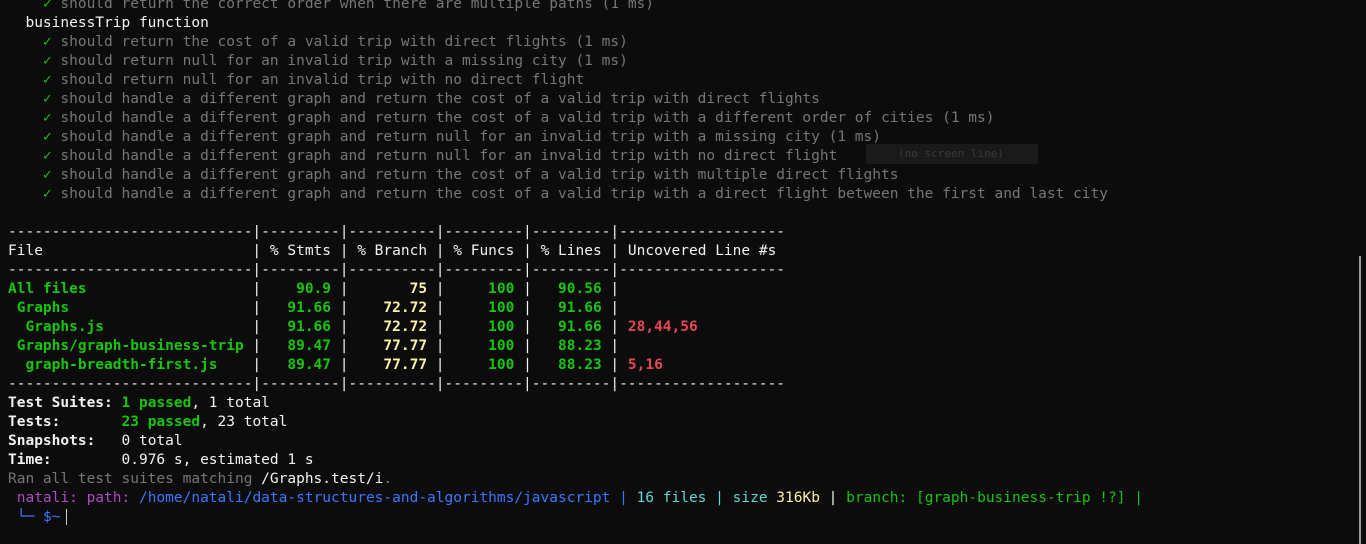 This screenshot has width=1366, height=544. What do you see at coordinates (148, 422) in the screenshot?
I see `summary-tests: Tests: 23 passed, 23 total` at bounding box center [148, 422].